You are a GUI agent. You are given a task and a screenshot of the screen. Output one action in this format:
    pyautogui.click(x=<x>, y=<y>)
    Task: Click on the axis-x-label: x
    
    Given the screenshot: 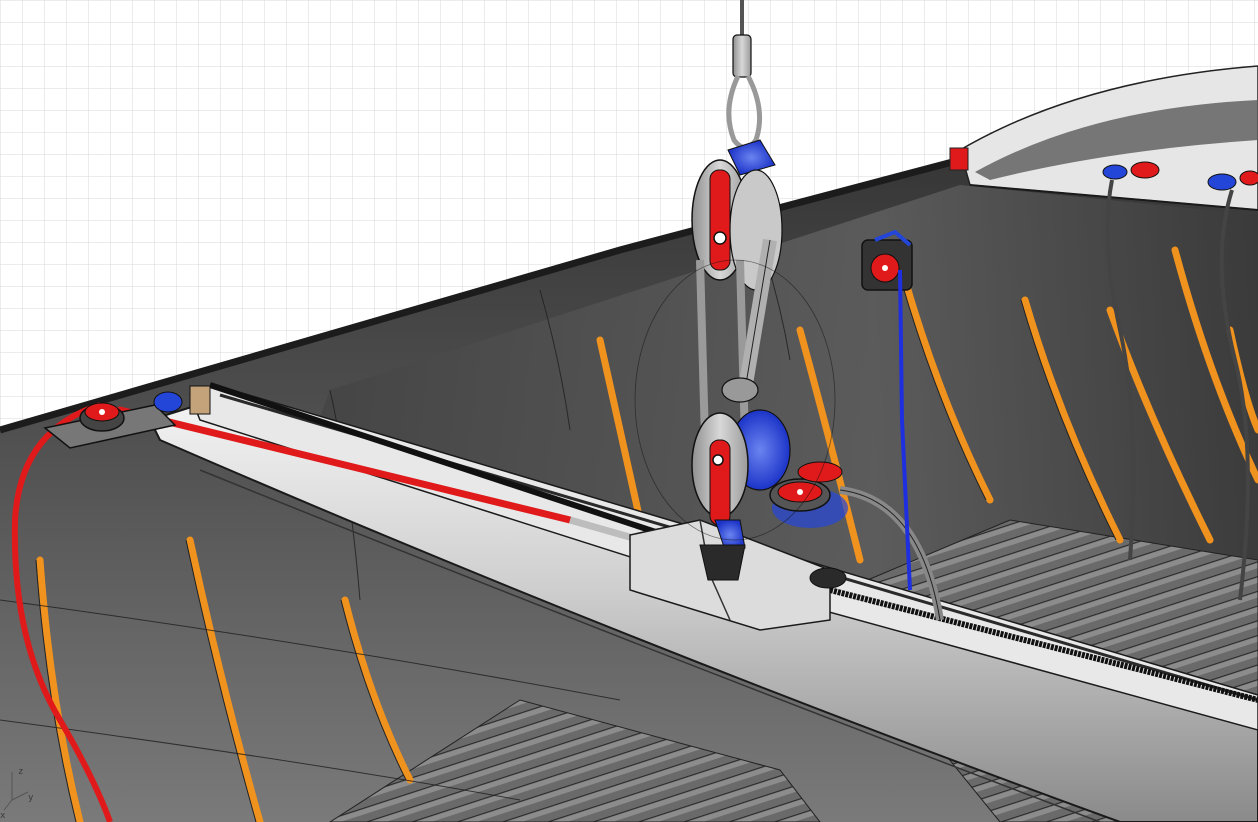 What is the action you would take?
    pyautogui.click(x=3, y=816)
    